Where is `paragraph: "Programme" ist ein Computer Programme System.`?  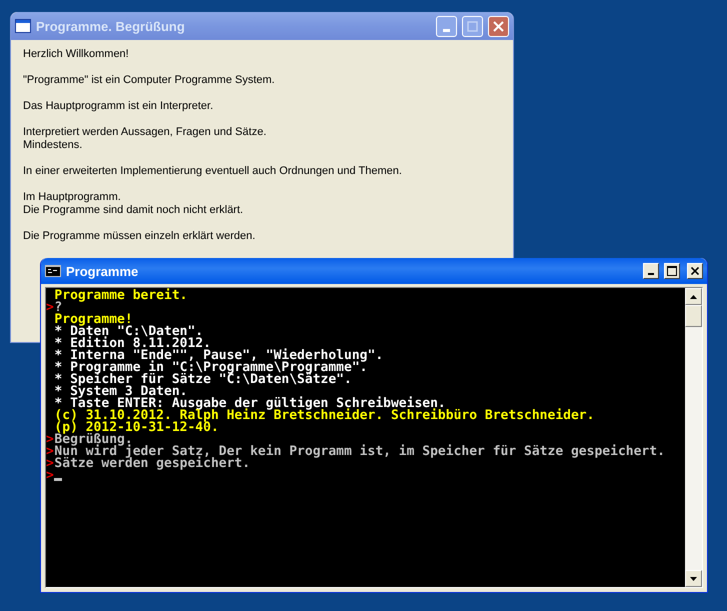 paragraph: "Programme" ist ein Computer Programme System. is located at coordinates (149, 80).